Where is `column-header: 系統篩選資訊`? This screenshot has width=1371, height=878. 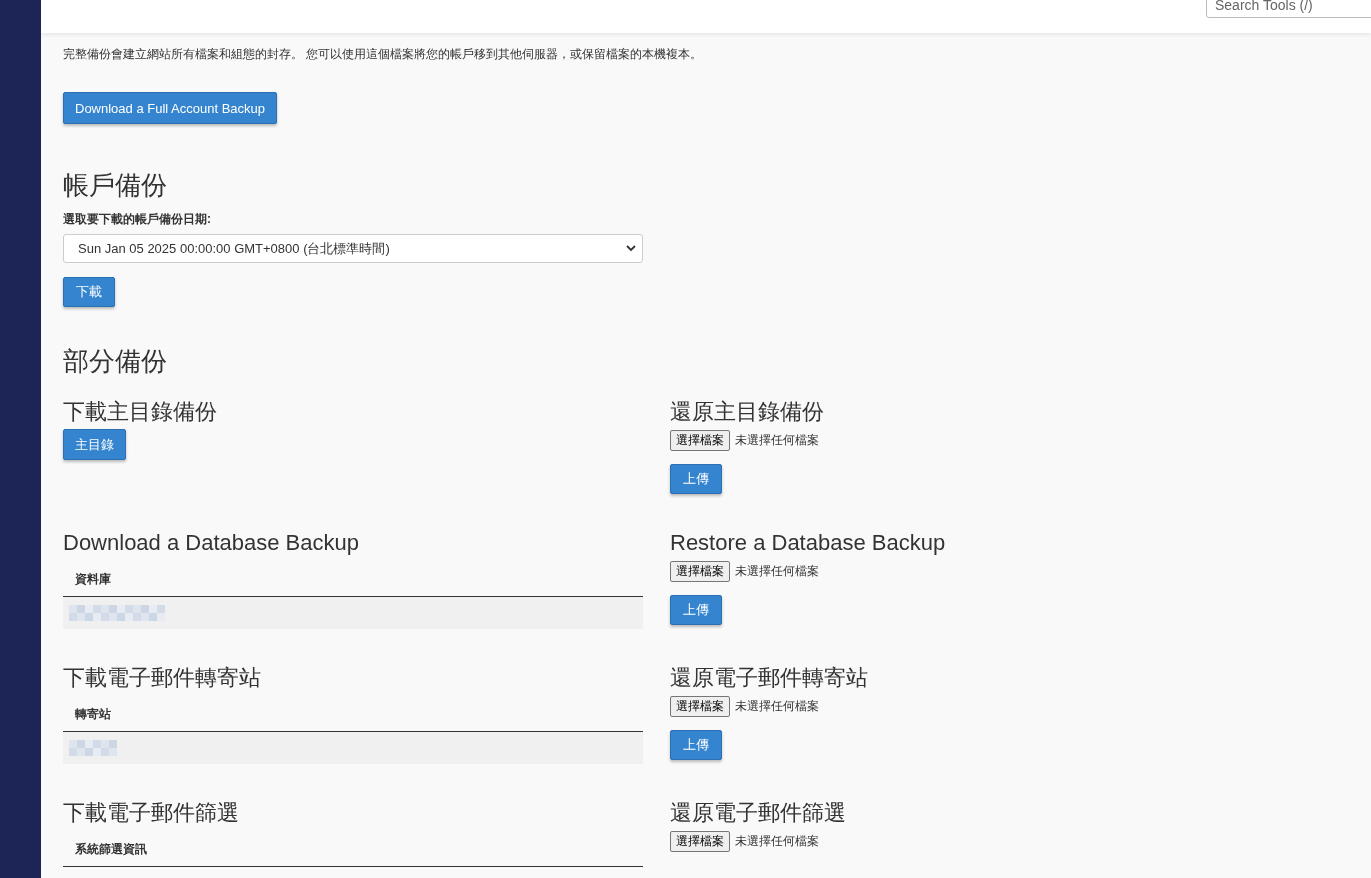
column-header: 系統篩選資訊 is located at coordinates (353, 848).